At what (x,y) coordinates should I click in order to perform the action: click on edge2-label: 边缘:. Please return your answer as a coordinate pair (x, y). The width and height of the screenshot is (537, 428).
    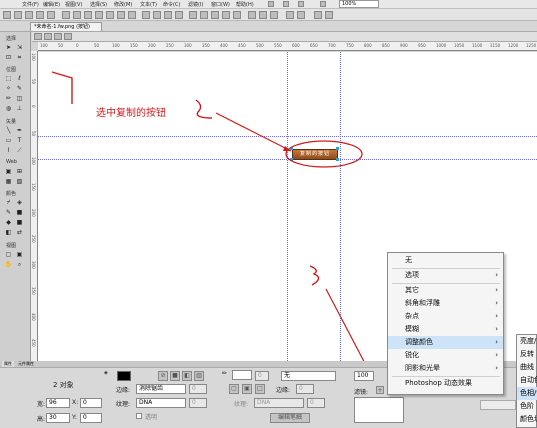
    Looking at the image, I should click on (283, 390).